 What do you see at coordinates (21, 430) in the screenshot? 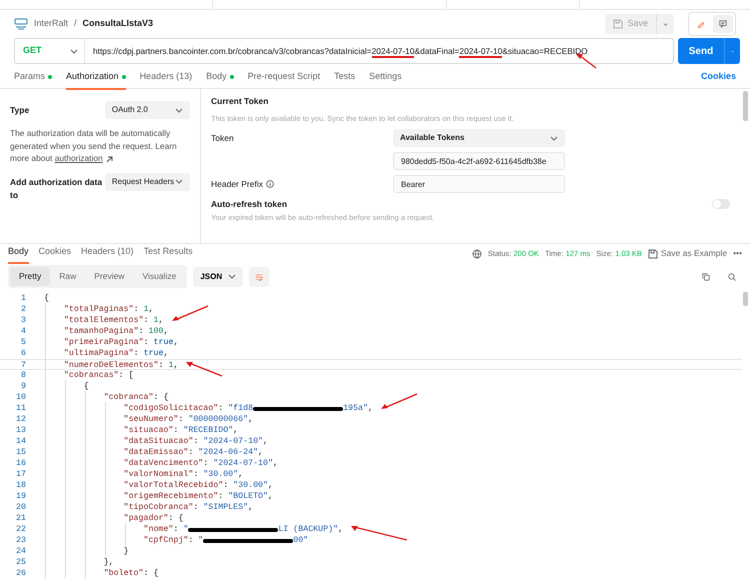
I see `line-number: 13` at bounding box center [21, 430].